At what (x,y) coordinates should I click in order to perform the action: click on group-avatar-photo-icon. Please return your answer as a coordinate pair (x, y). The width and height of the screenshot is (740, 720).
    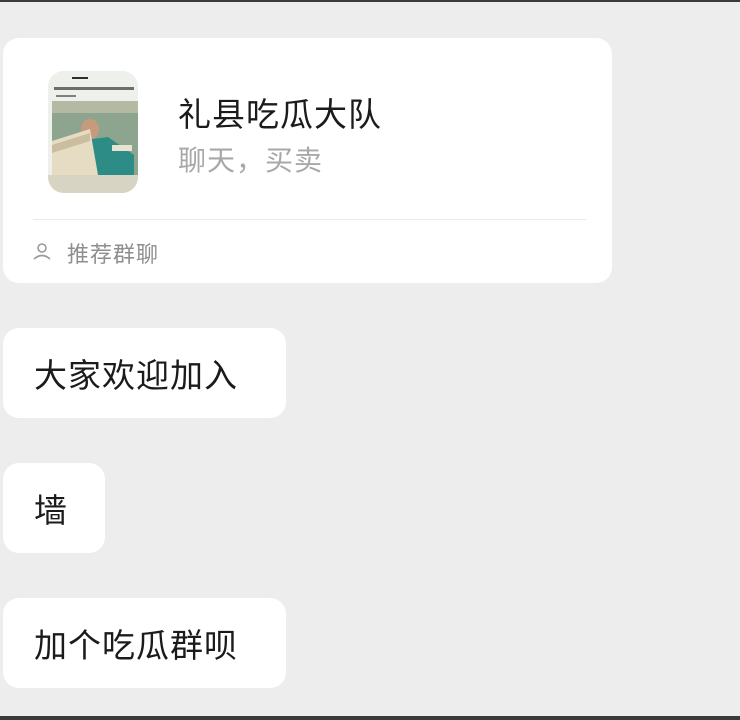
    Looking at the image, I should click on (93, 132).